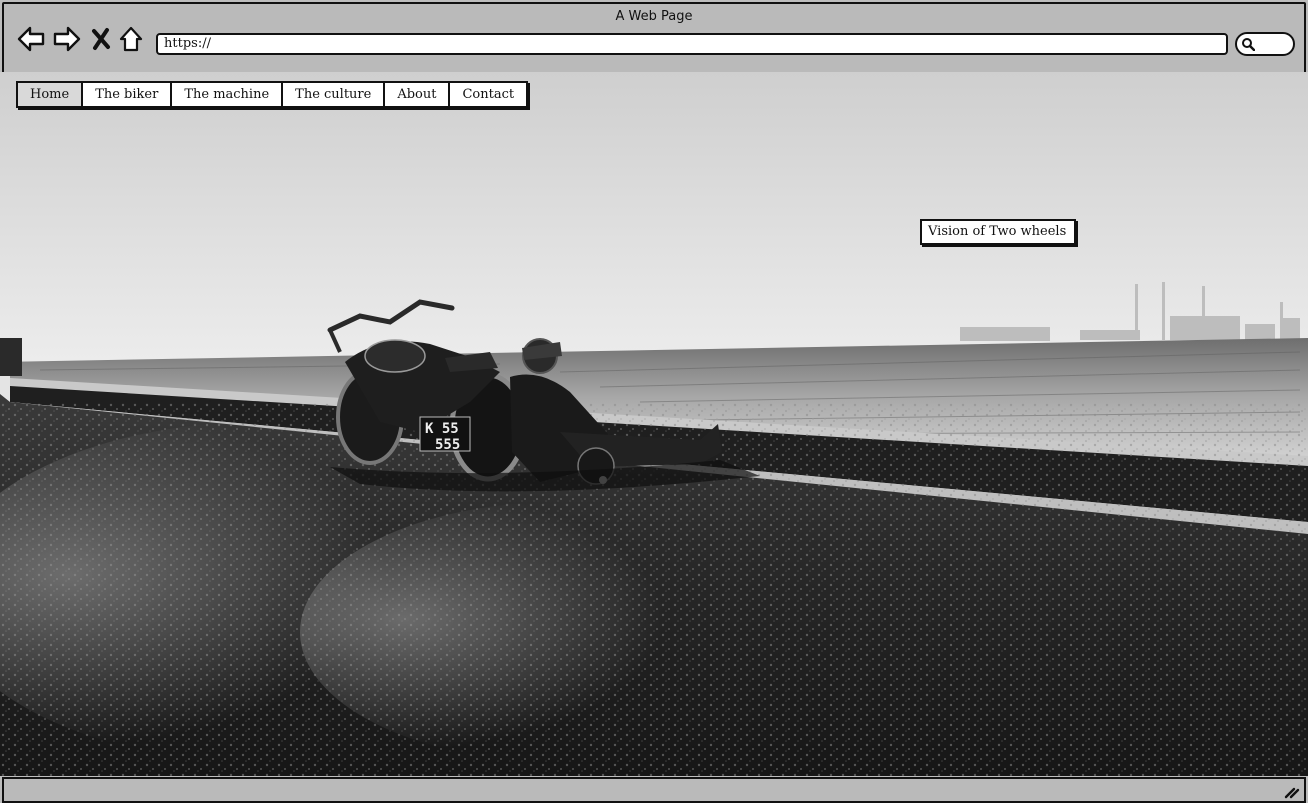 The height and width of the screenshot is (803, 1308). What do you see at coordinates (1292, 791) in the screenshot?
I see `resize-grip-icon` at bounding box center [1292, 791].